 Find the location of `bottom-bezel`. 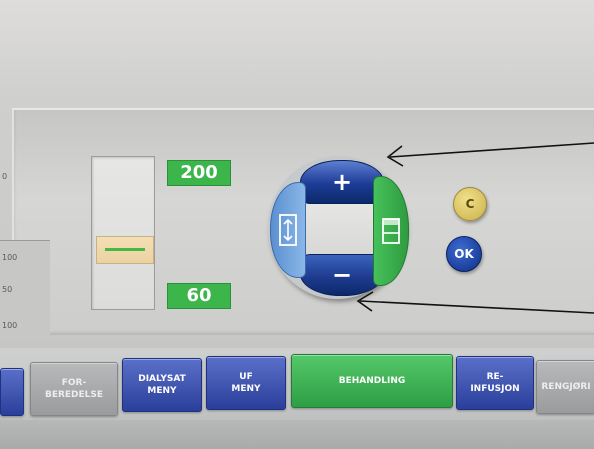

bottom-bezel is located at coordinates (297, 434).